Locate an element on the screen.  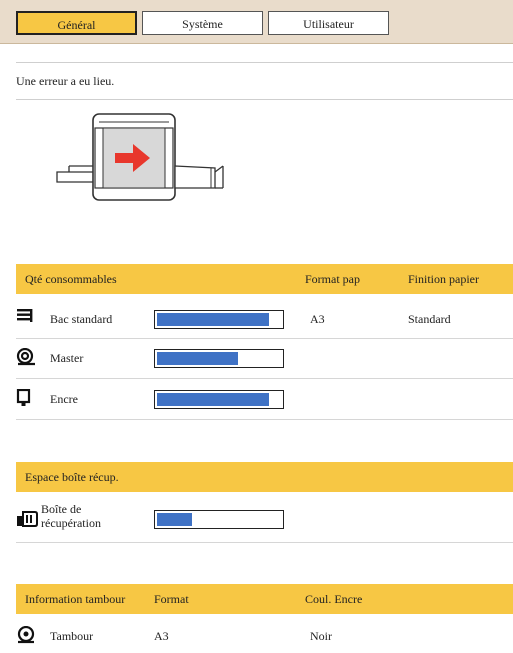
paper-format-value: A3 is located at coordinates (317, 319).